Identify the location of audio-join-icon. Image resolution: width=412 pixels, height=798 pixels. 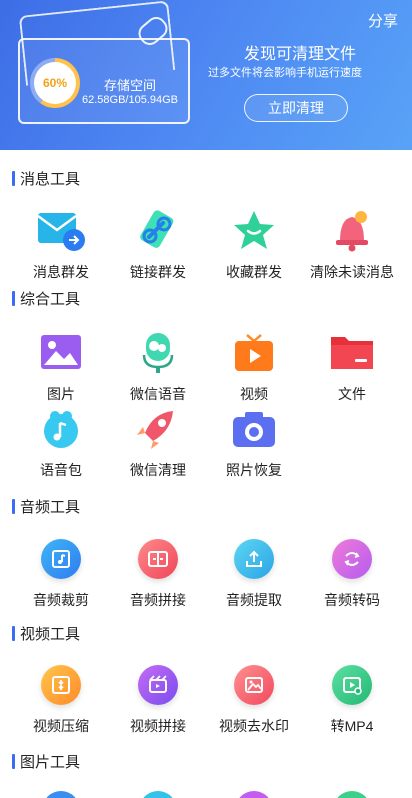
(158, 559).